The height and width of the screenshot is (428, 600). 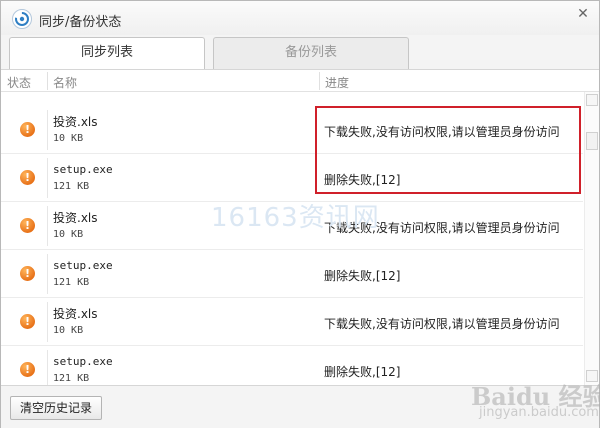 I want to click on footer-bar: 清空历史记录, so click(x=300, y=406).